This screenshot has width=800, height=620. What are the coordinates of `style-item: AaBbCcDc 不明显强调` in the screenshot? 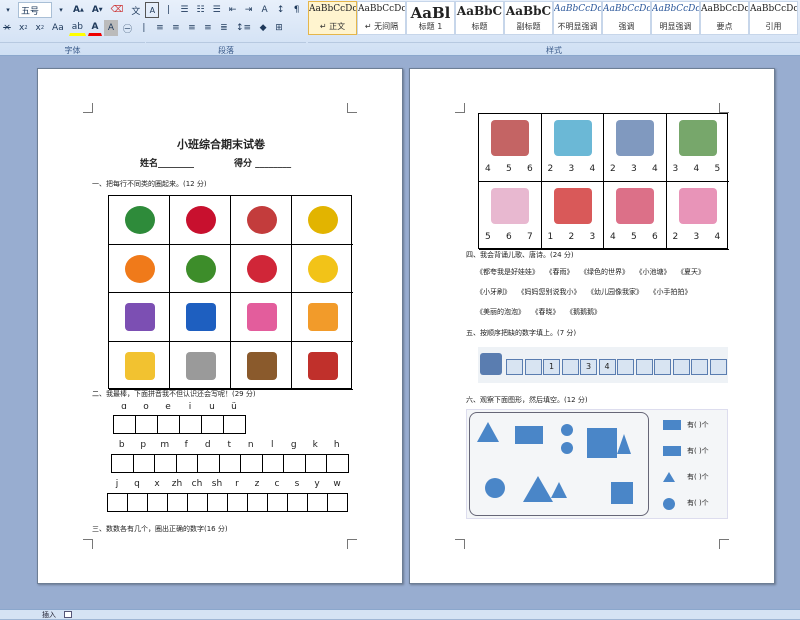 It's located at (577, 18).